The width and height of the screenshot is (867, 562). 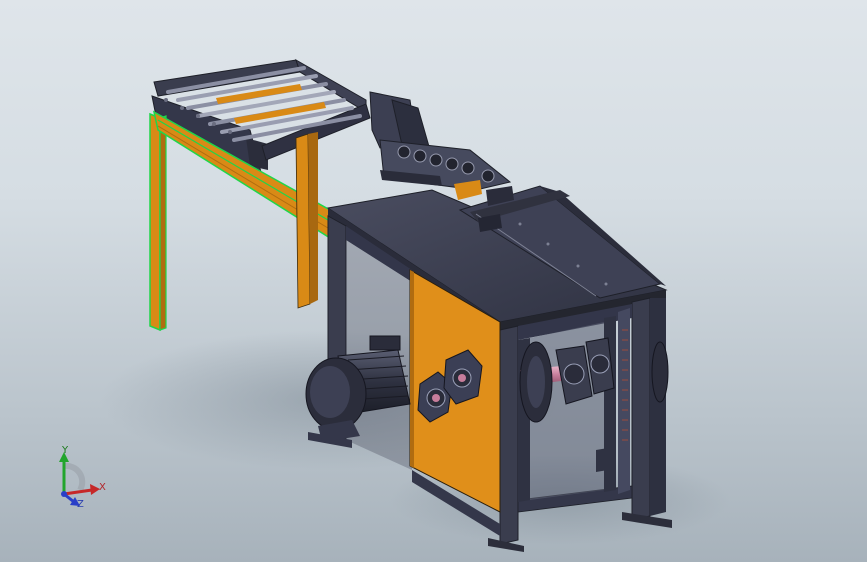 I want to click on roller-conveyor, so click(x=261, y=117).